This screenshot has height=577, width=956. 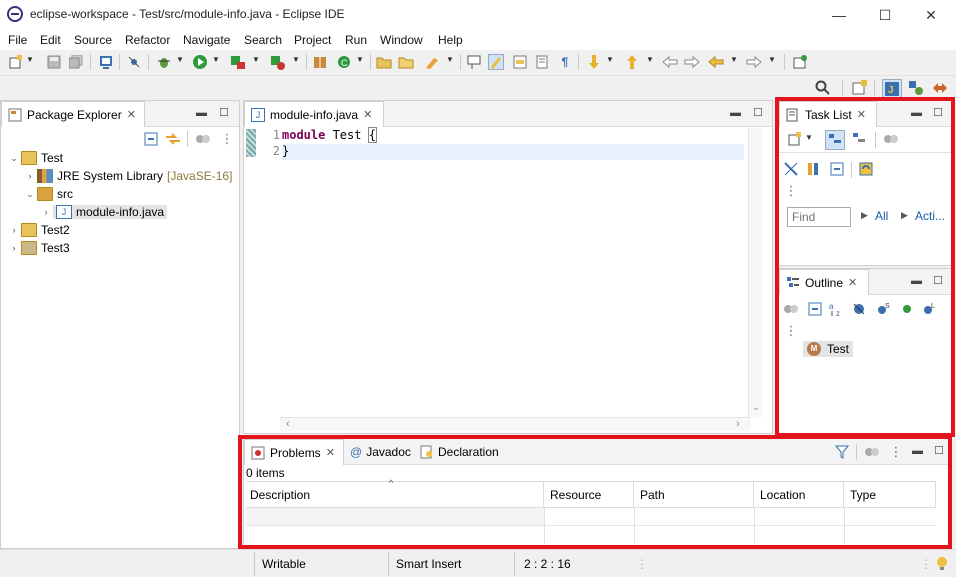 What do you see at coordinates (823, 88) in the screenshot?
I see `search-icon` at bounding box center [823, 88].